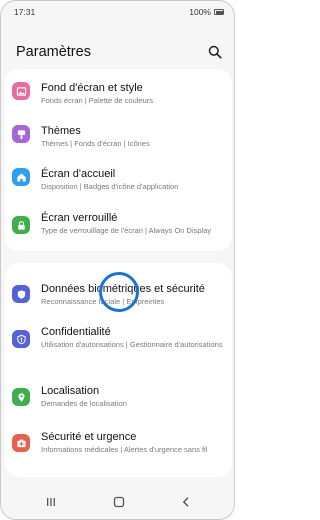 This screenshot has width=320, height=520. Describe the element at coordinates (219, 12) in the screenshot. I see `battery-icon` at that location.